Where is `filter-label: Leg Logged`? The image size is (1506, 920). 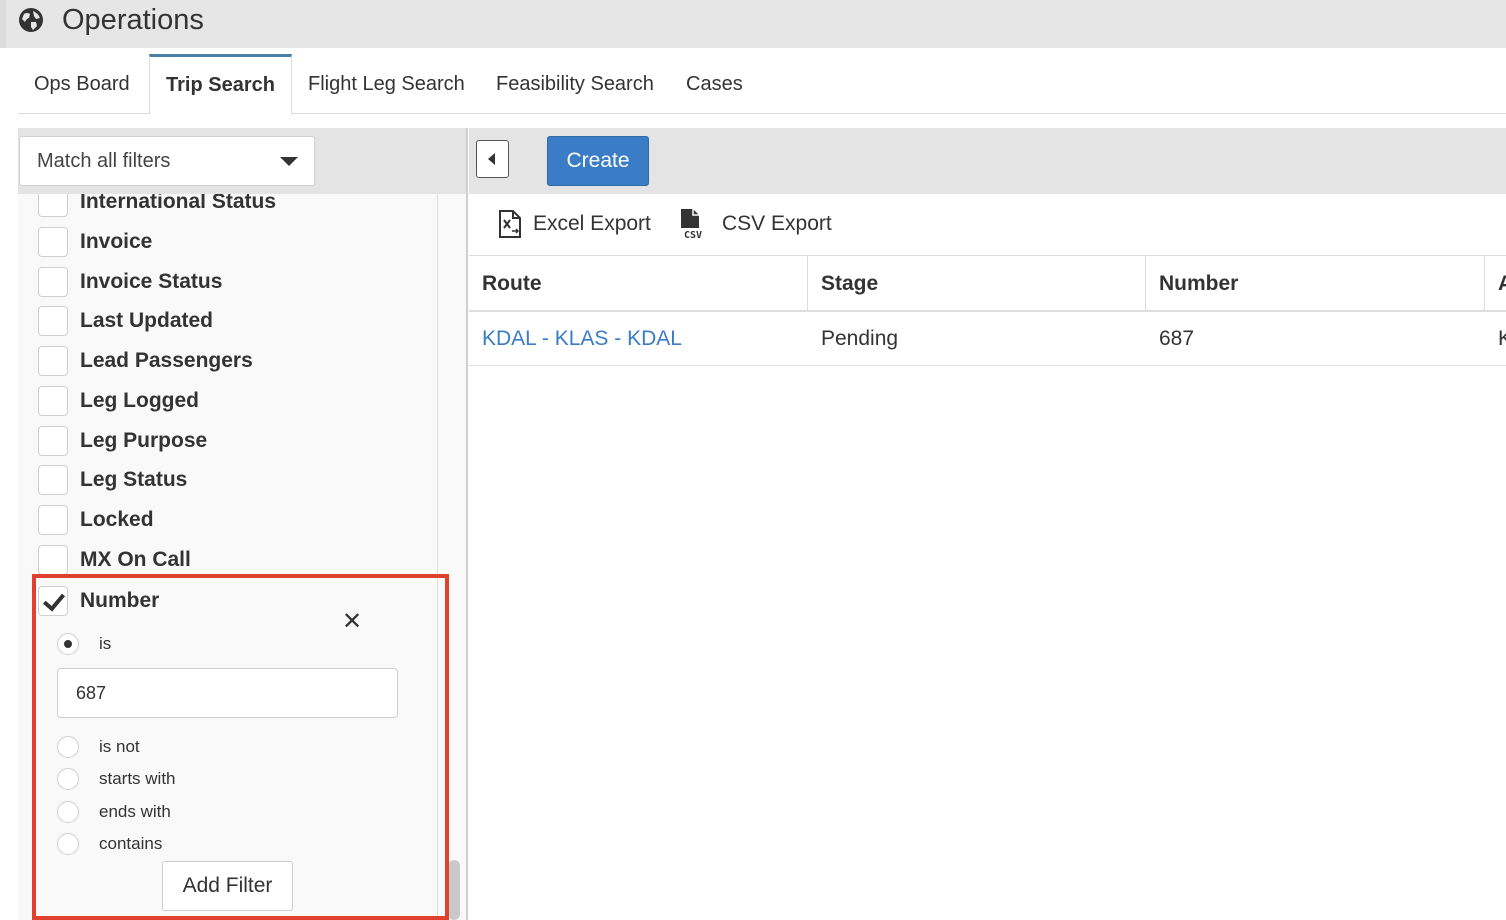
filter-label: Leg Logged is located at coordinates (139, 400).